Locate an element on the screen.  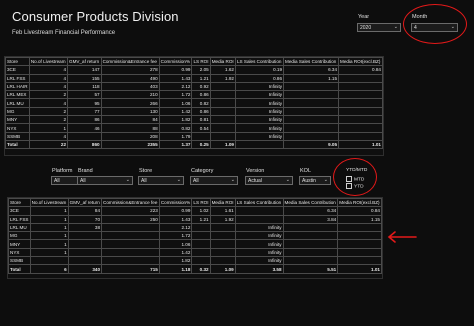
category-dropdown: All ⌄ is located at coordinates (214, 180).